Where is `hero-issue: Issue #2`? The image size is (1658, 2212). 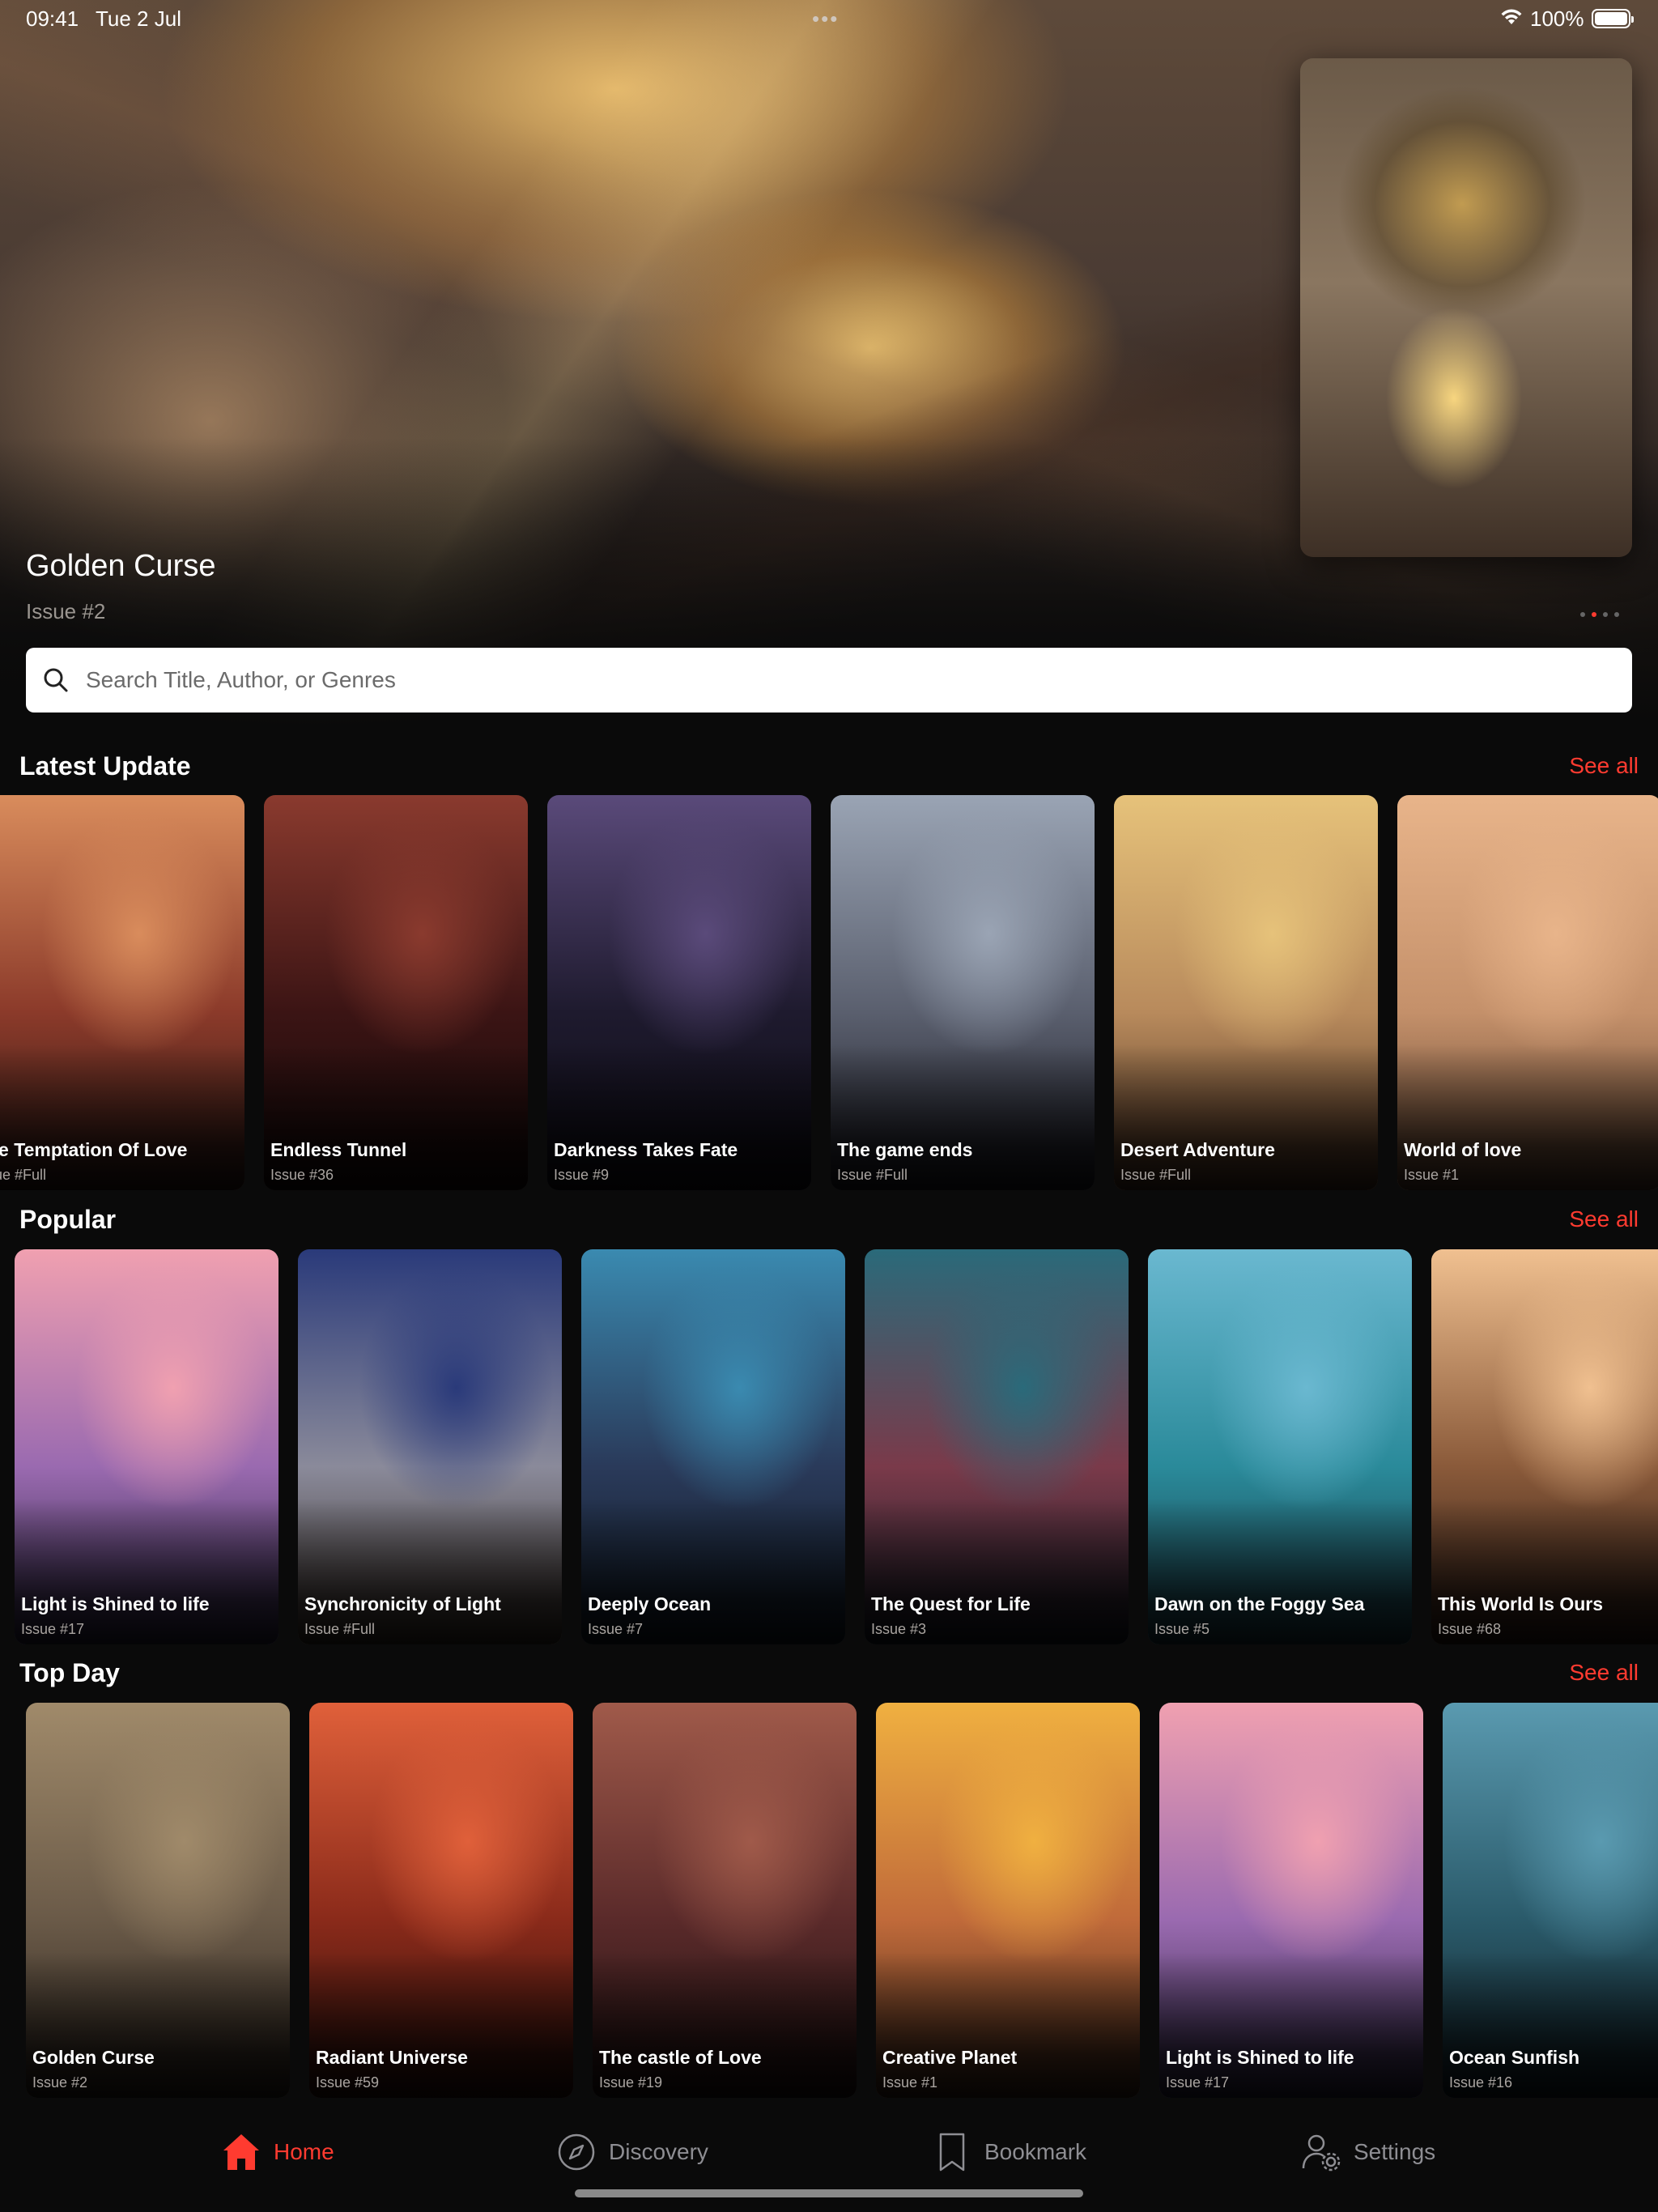 hero-issue: Issue #2 is located at coordinates (66, 611).